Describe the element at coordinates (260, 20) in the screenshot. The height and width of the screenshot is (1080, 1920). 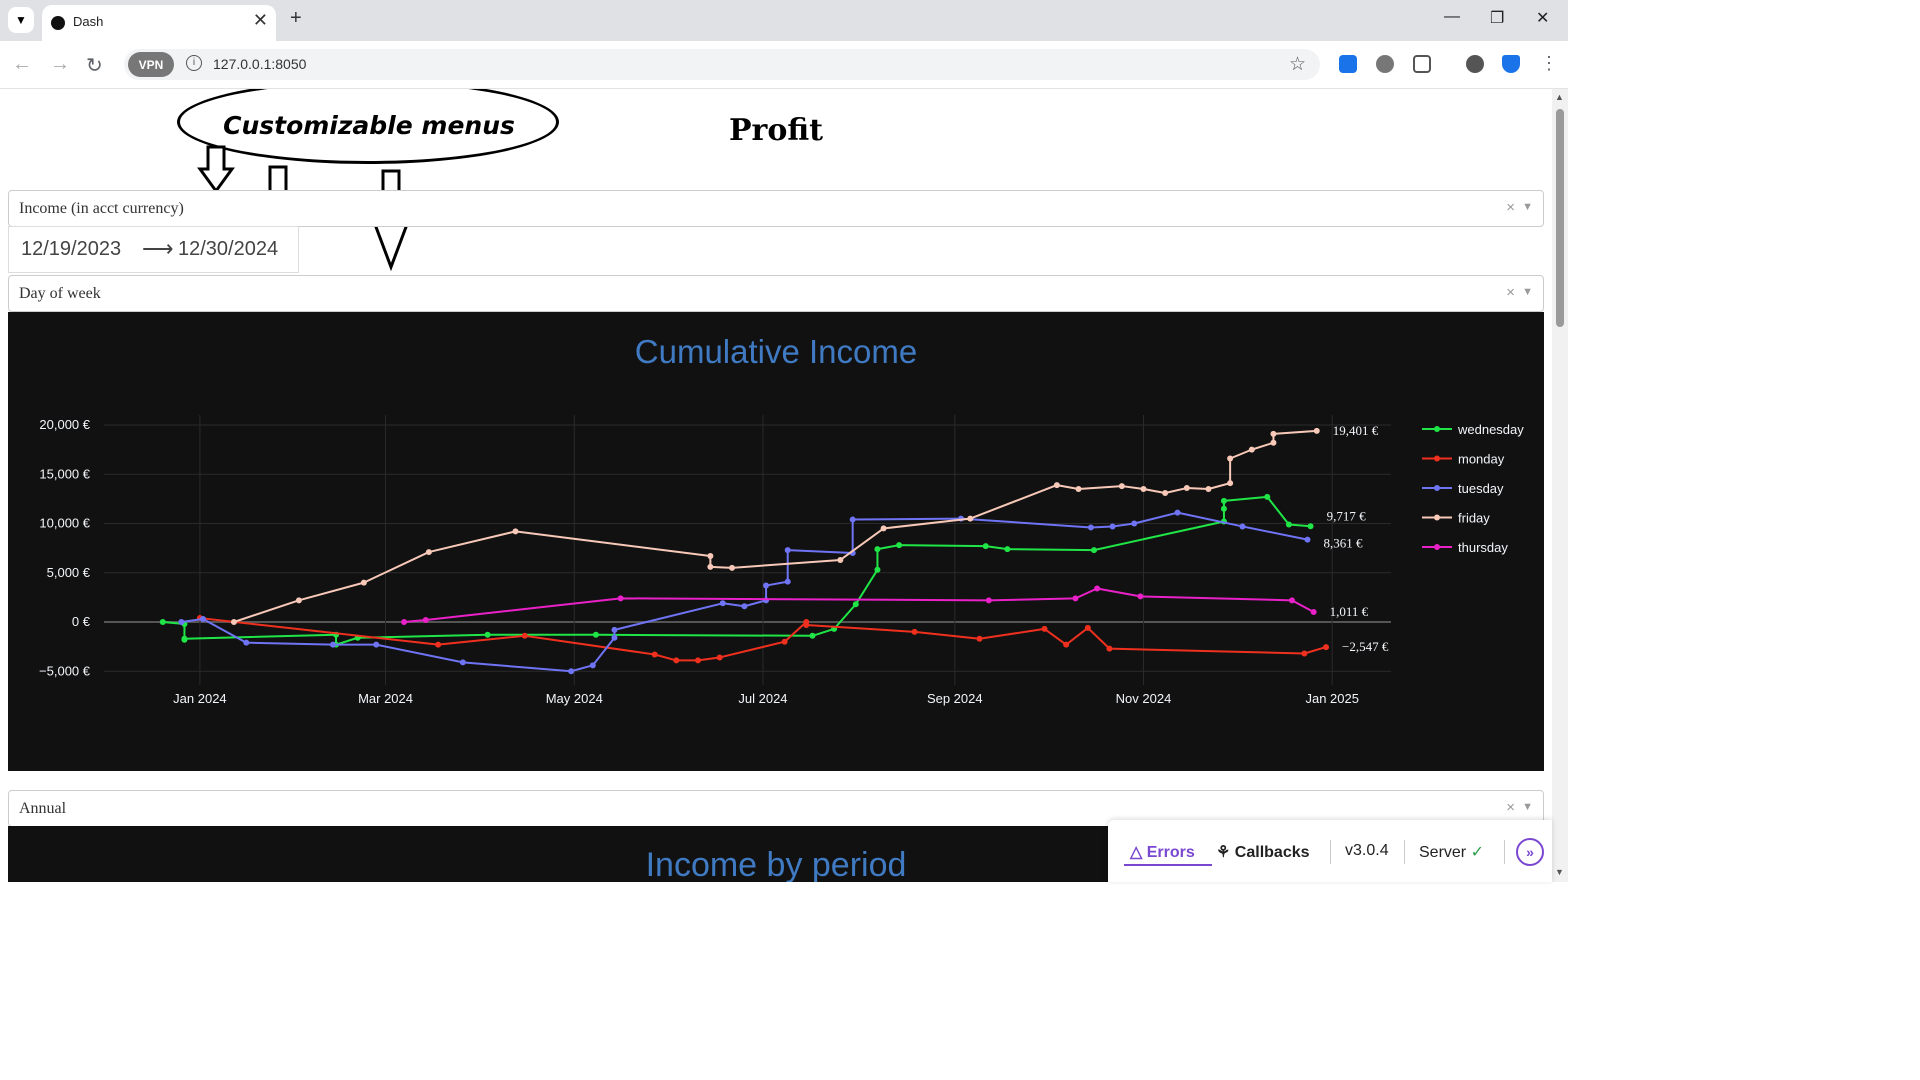
I see `close-tab-icon: ✕` at that location.